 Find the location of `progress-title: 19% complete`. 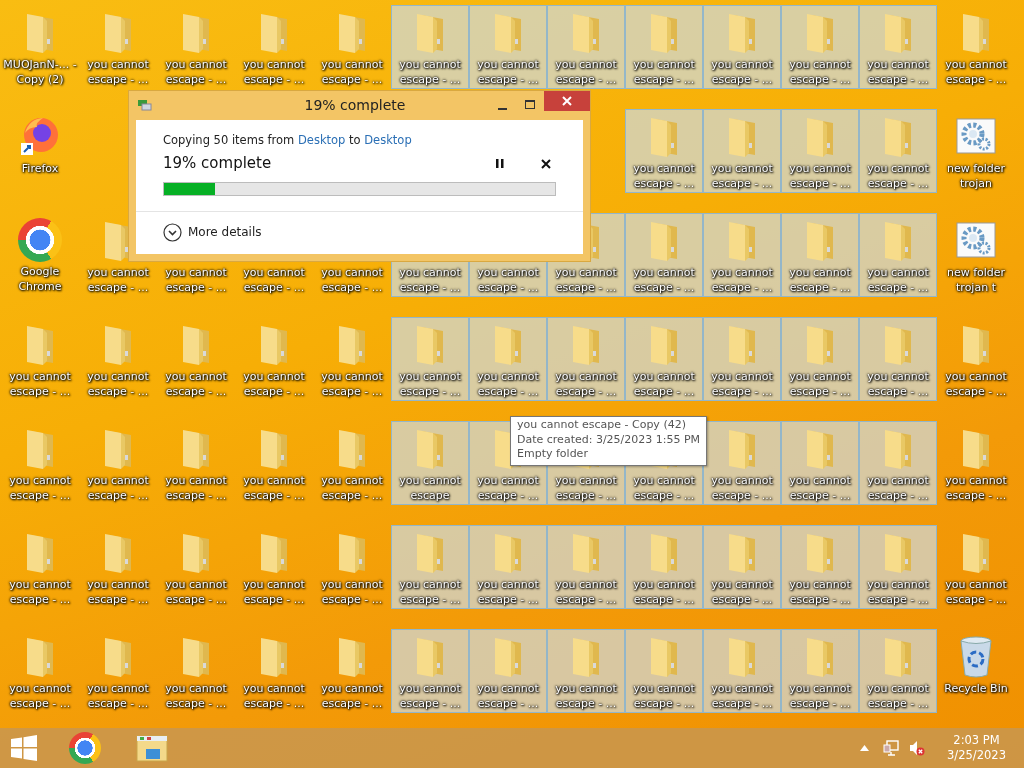

progress-title: 19% complete is located at coordinates (218, 164).